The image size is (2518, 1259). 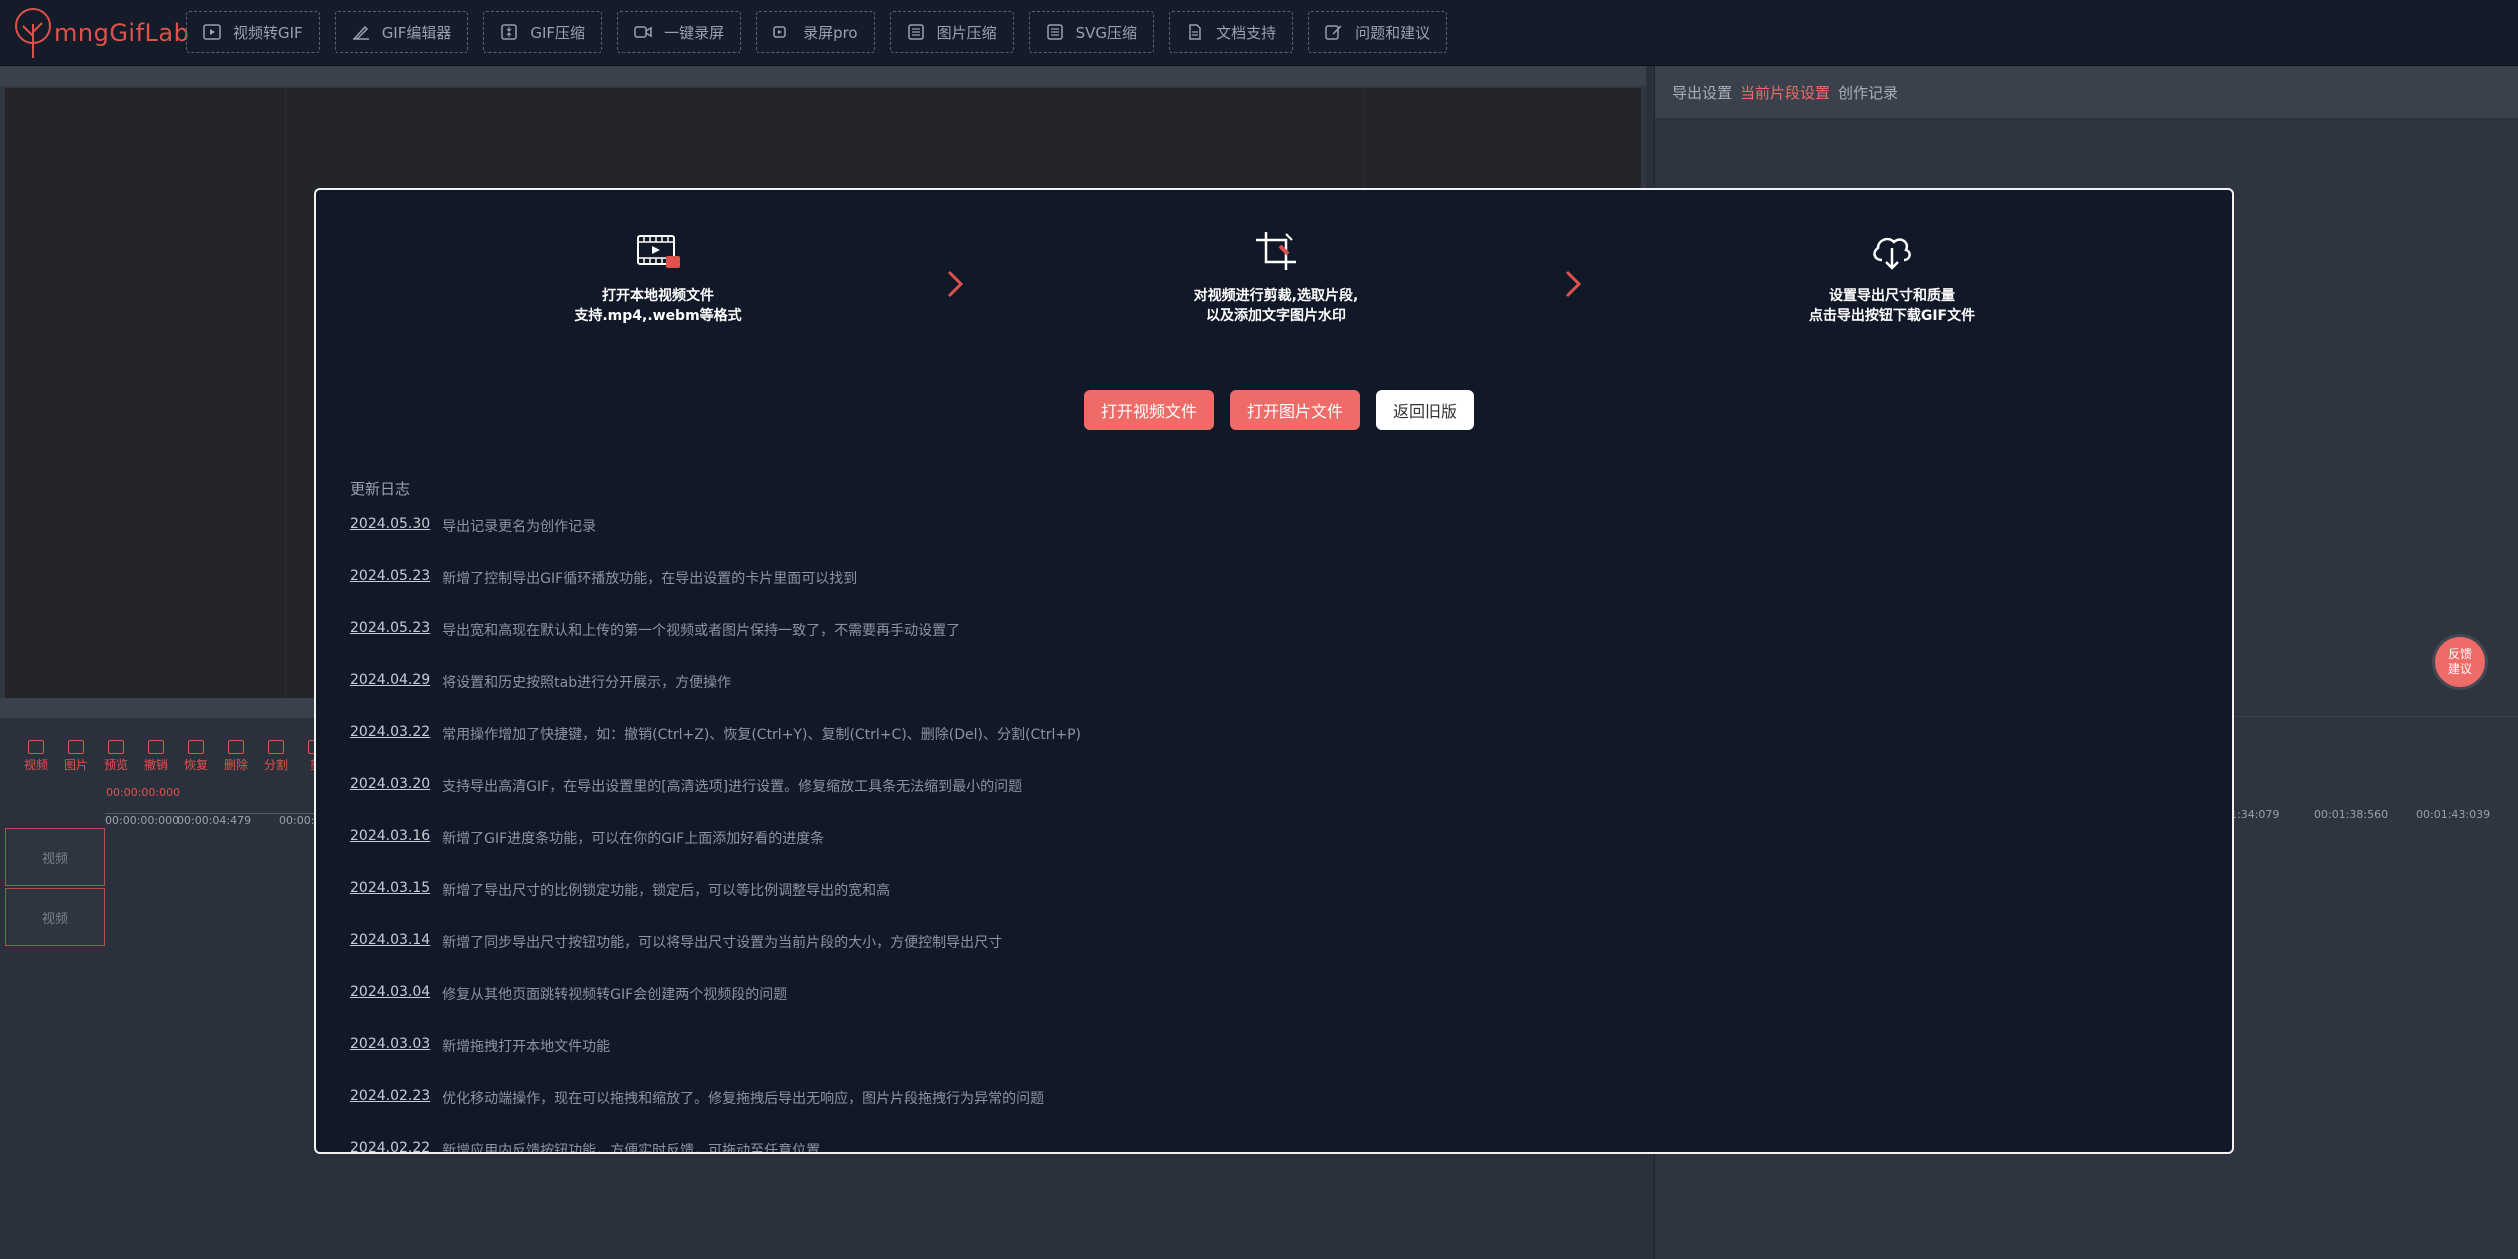 What do you see at coordinates (156, 756) in the screenshot?
I see `tool-undo: 撤销` at bounding box center [156, 756].